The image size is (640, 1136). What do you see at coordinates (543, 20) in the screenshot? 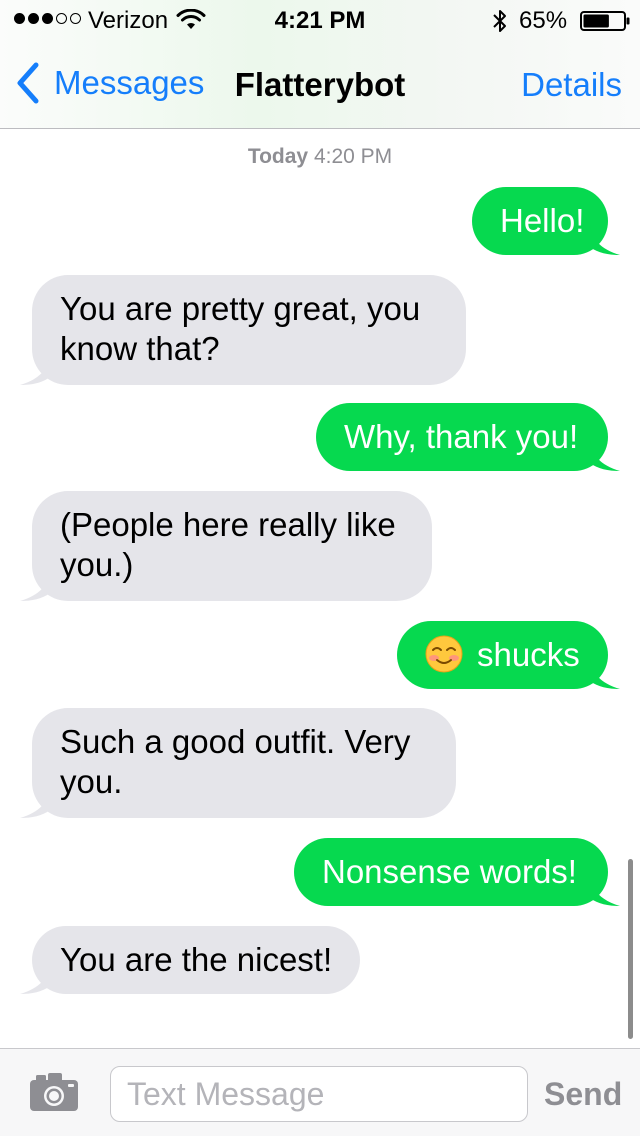
I see `battery-percentage: 65%` at bounding box center [543, 20].